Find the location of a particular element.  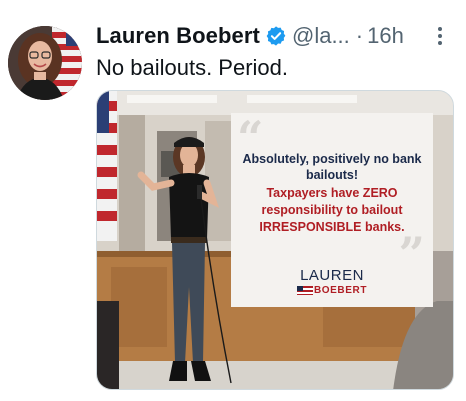

brand-last-name: BOEBERT is located at coordinates (340, 290).